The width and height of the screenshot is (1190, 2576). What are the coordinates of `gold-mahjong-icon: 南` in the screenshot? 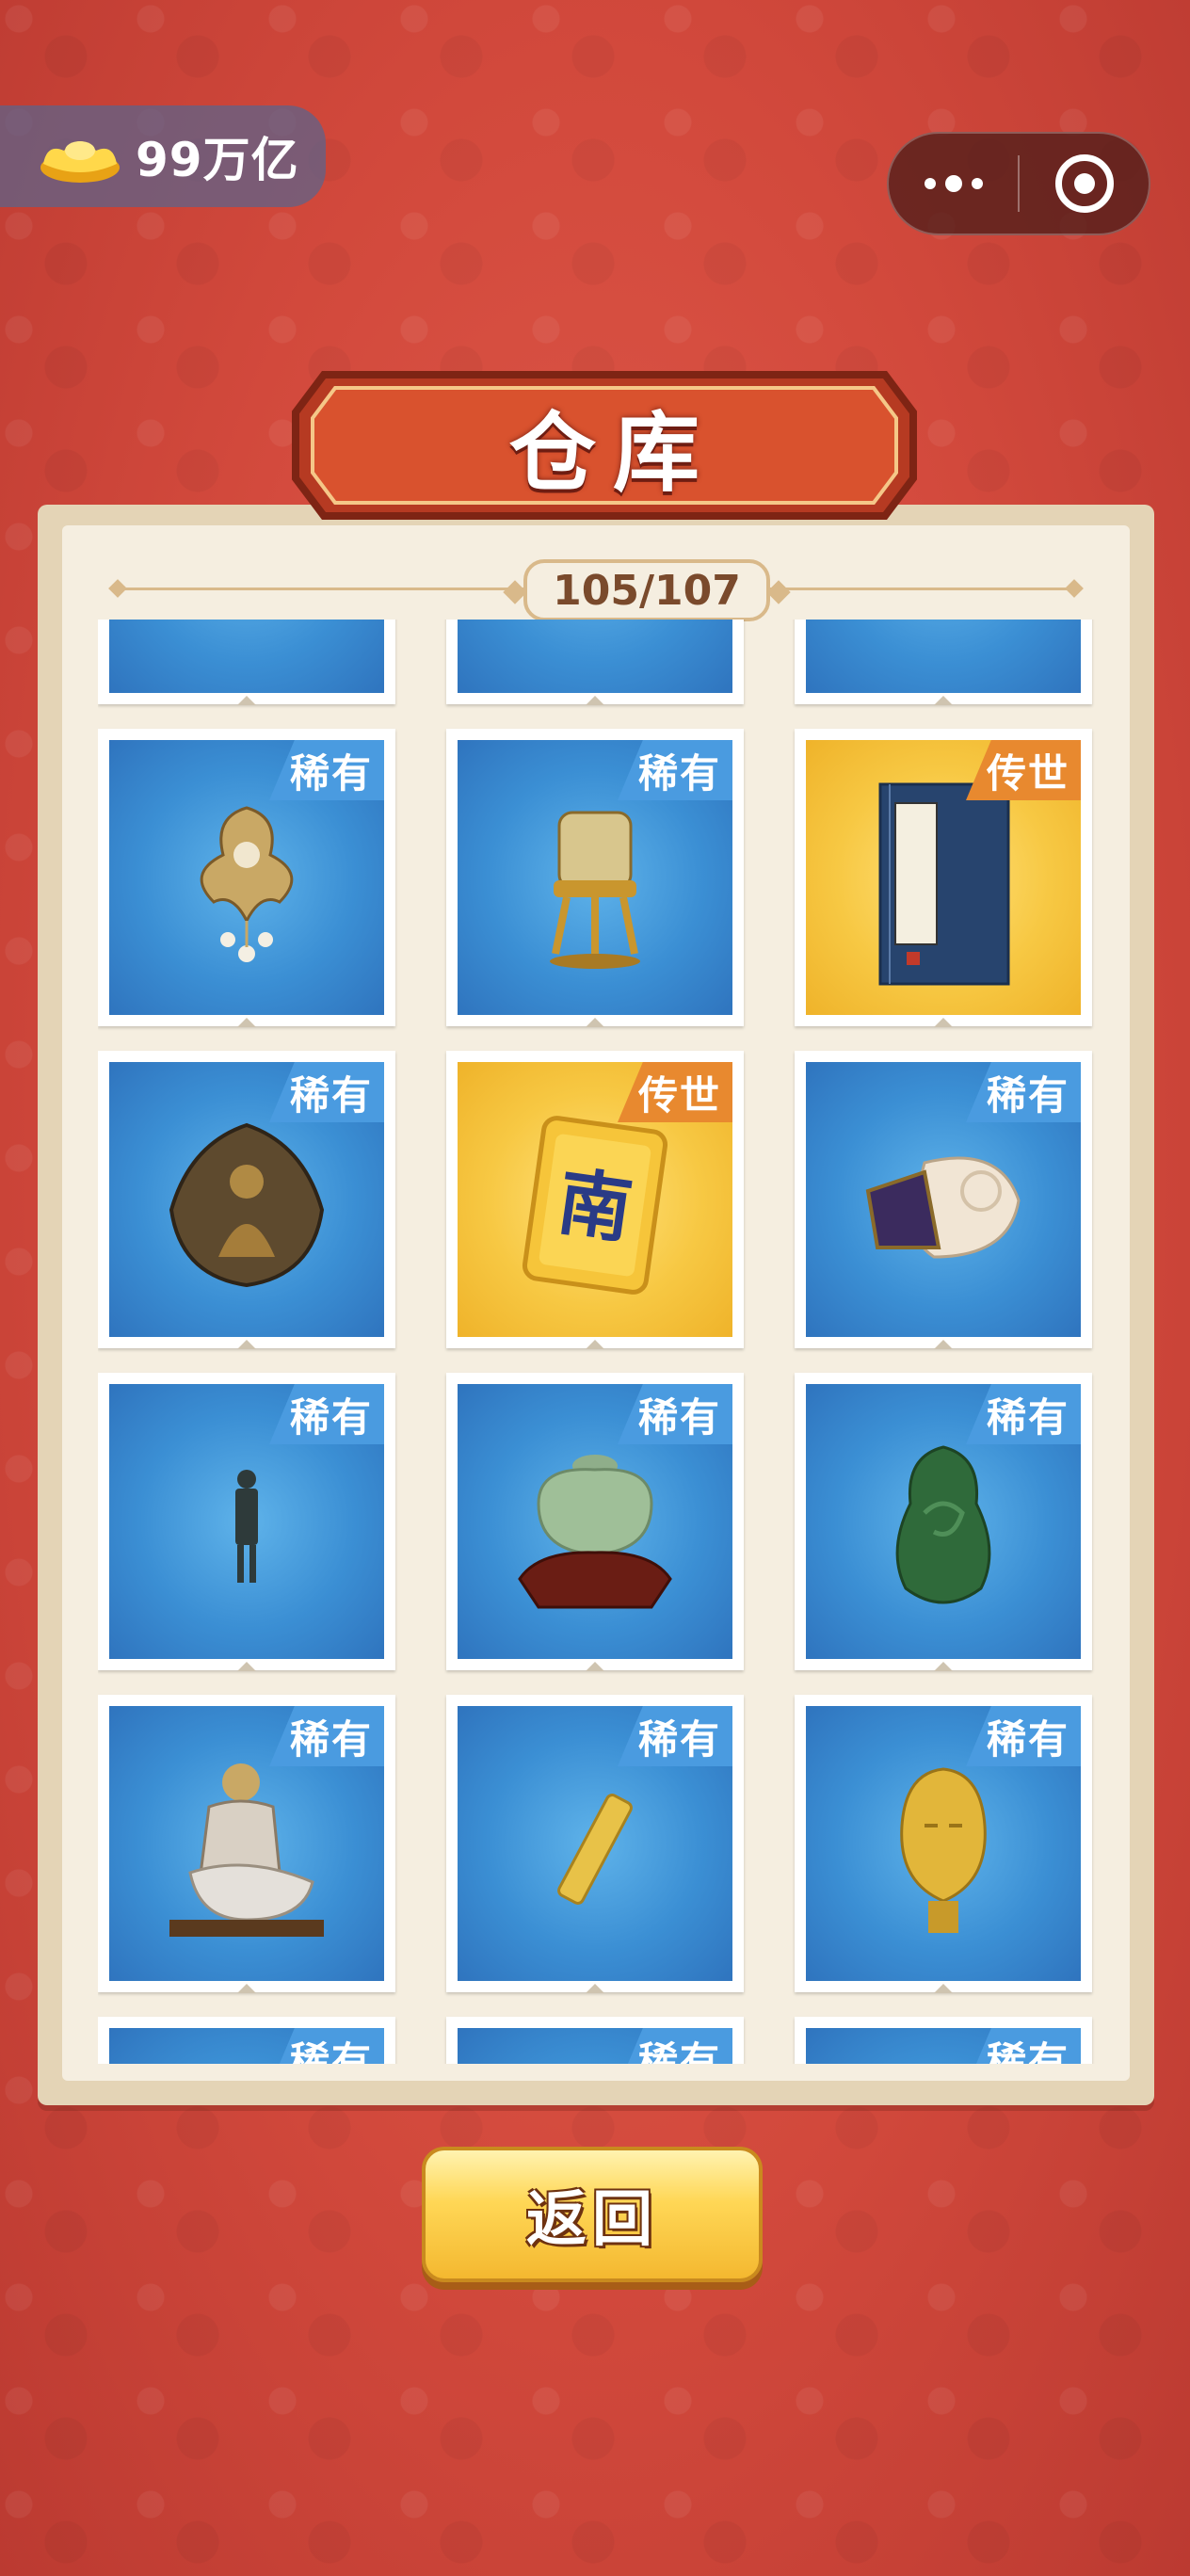 It's located at (595, 1205).